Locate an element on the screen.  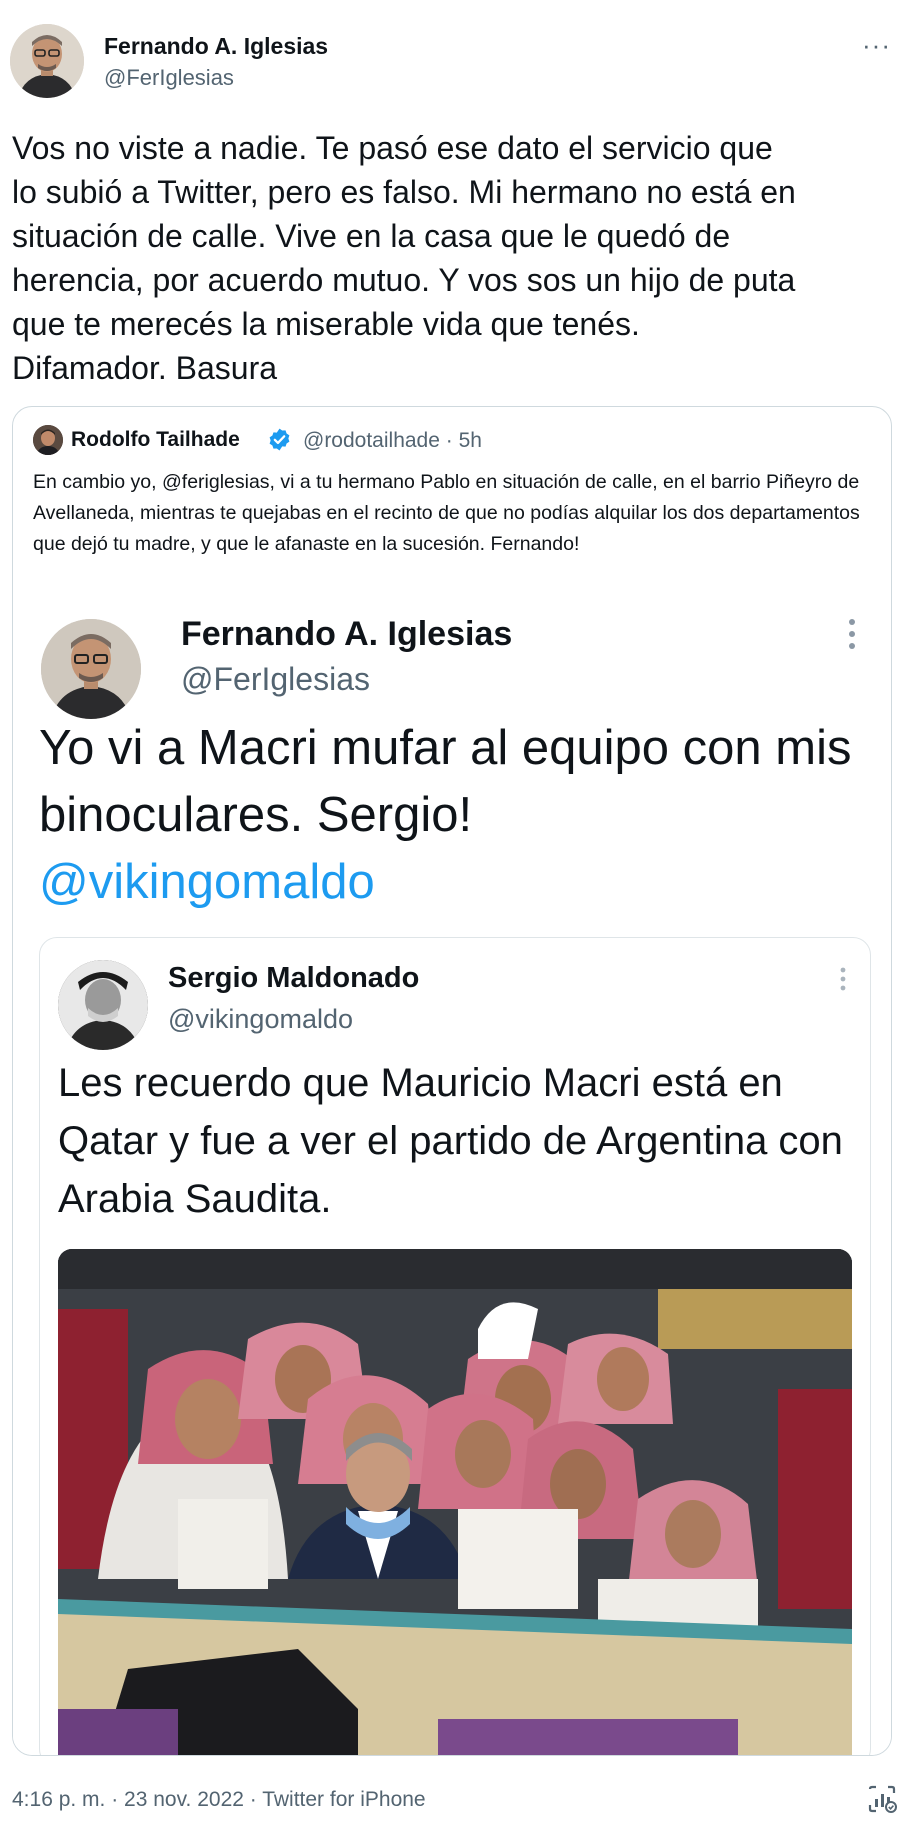
nested-author-handle: @vikingomaldo is located at coordinates (260, 1019).